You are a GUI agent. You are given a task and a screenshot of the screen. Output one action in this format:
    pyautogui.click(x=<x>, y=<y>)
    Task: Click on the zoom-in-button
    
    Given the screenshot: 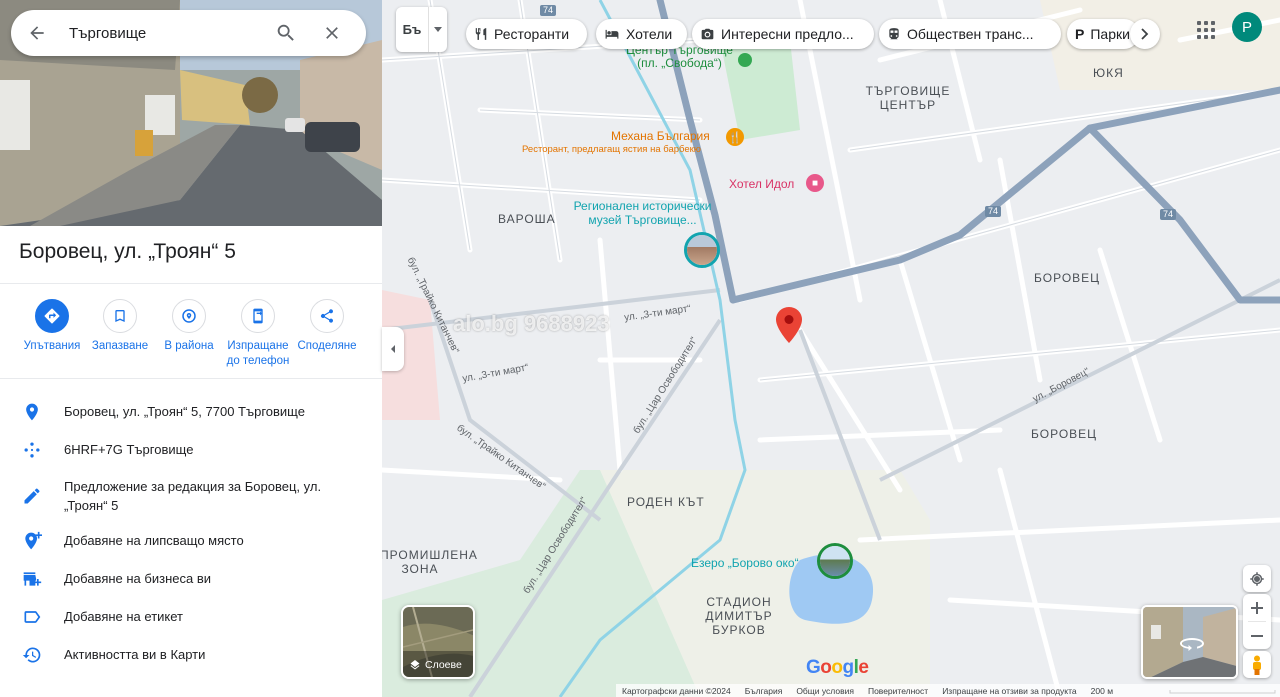 What is the action you would take?
    pyautogui.click(x=1257, y=607)
    